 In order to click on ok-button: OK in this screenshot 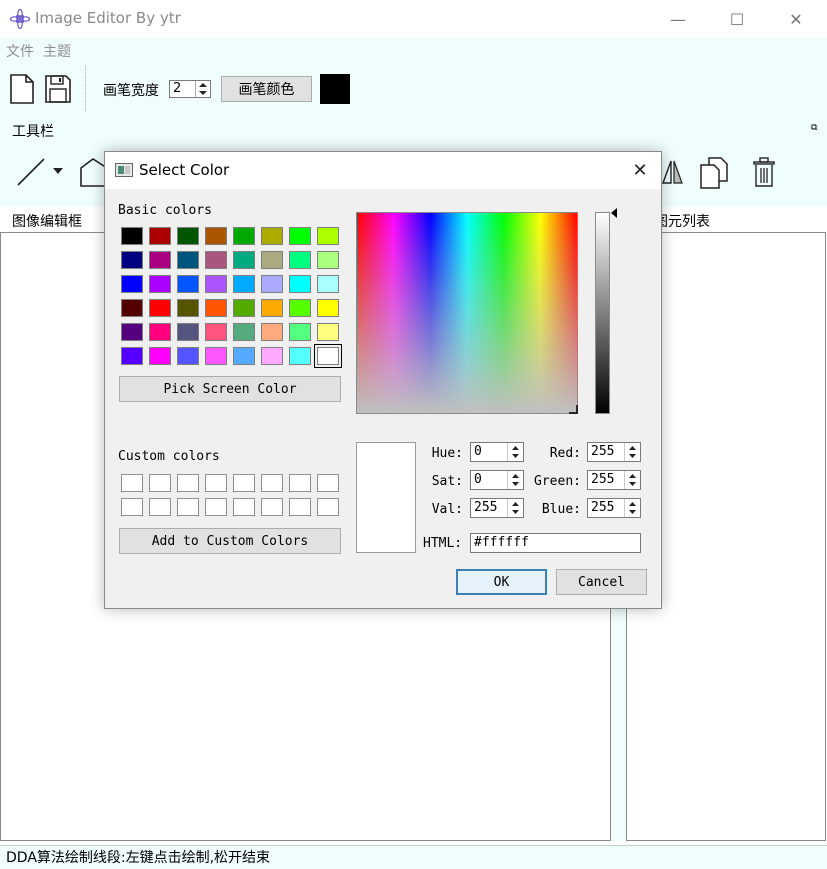, I will do `click(501, 582)`.